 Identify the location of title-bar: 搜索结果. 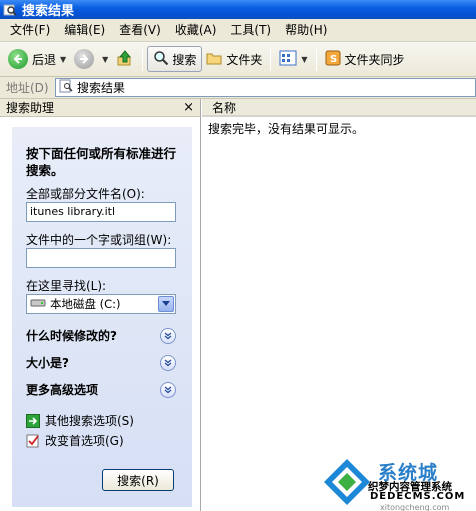
(238, 9).